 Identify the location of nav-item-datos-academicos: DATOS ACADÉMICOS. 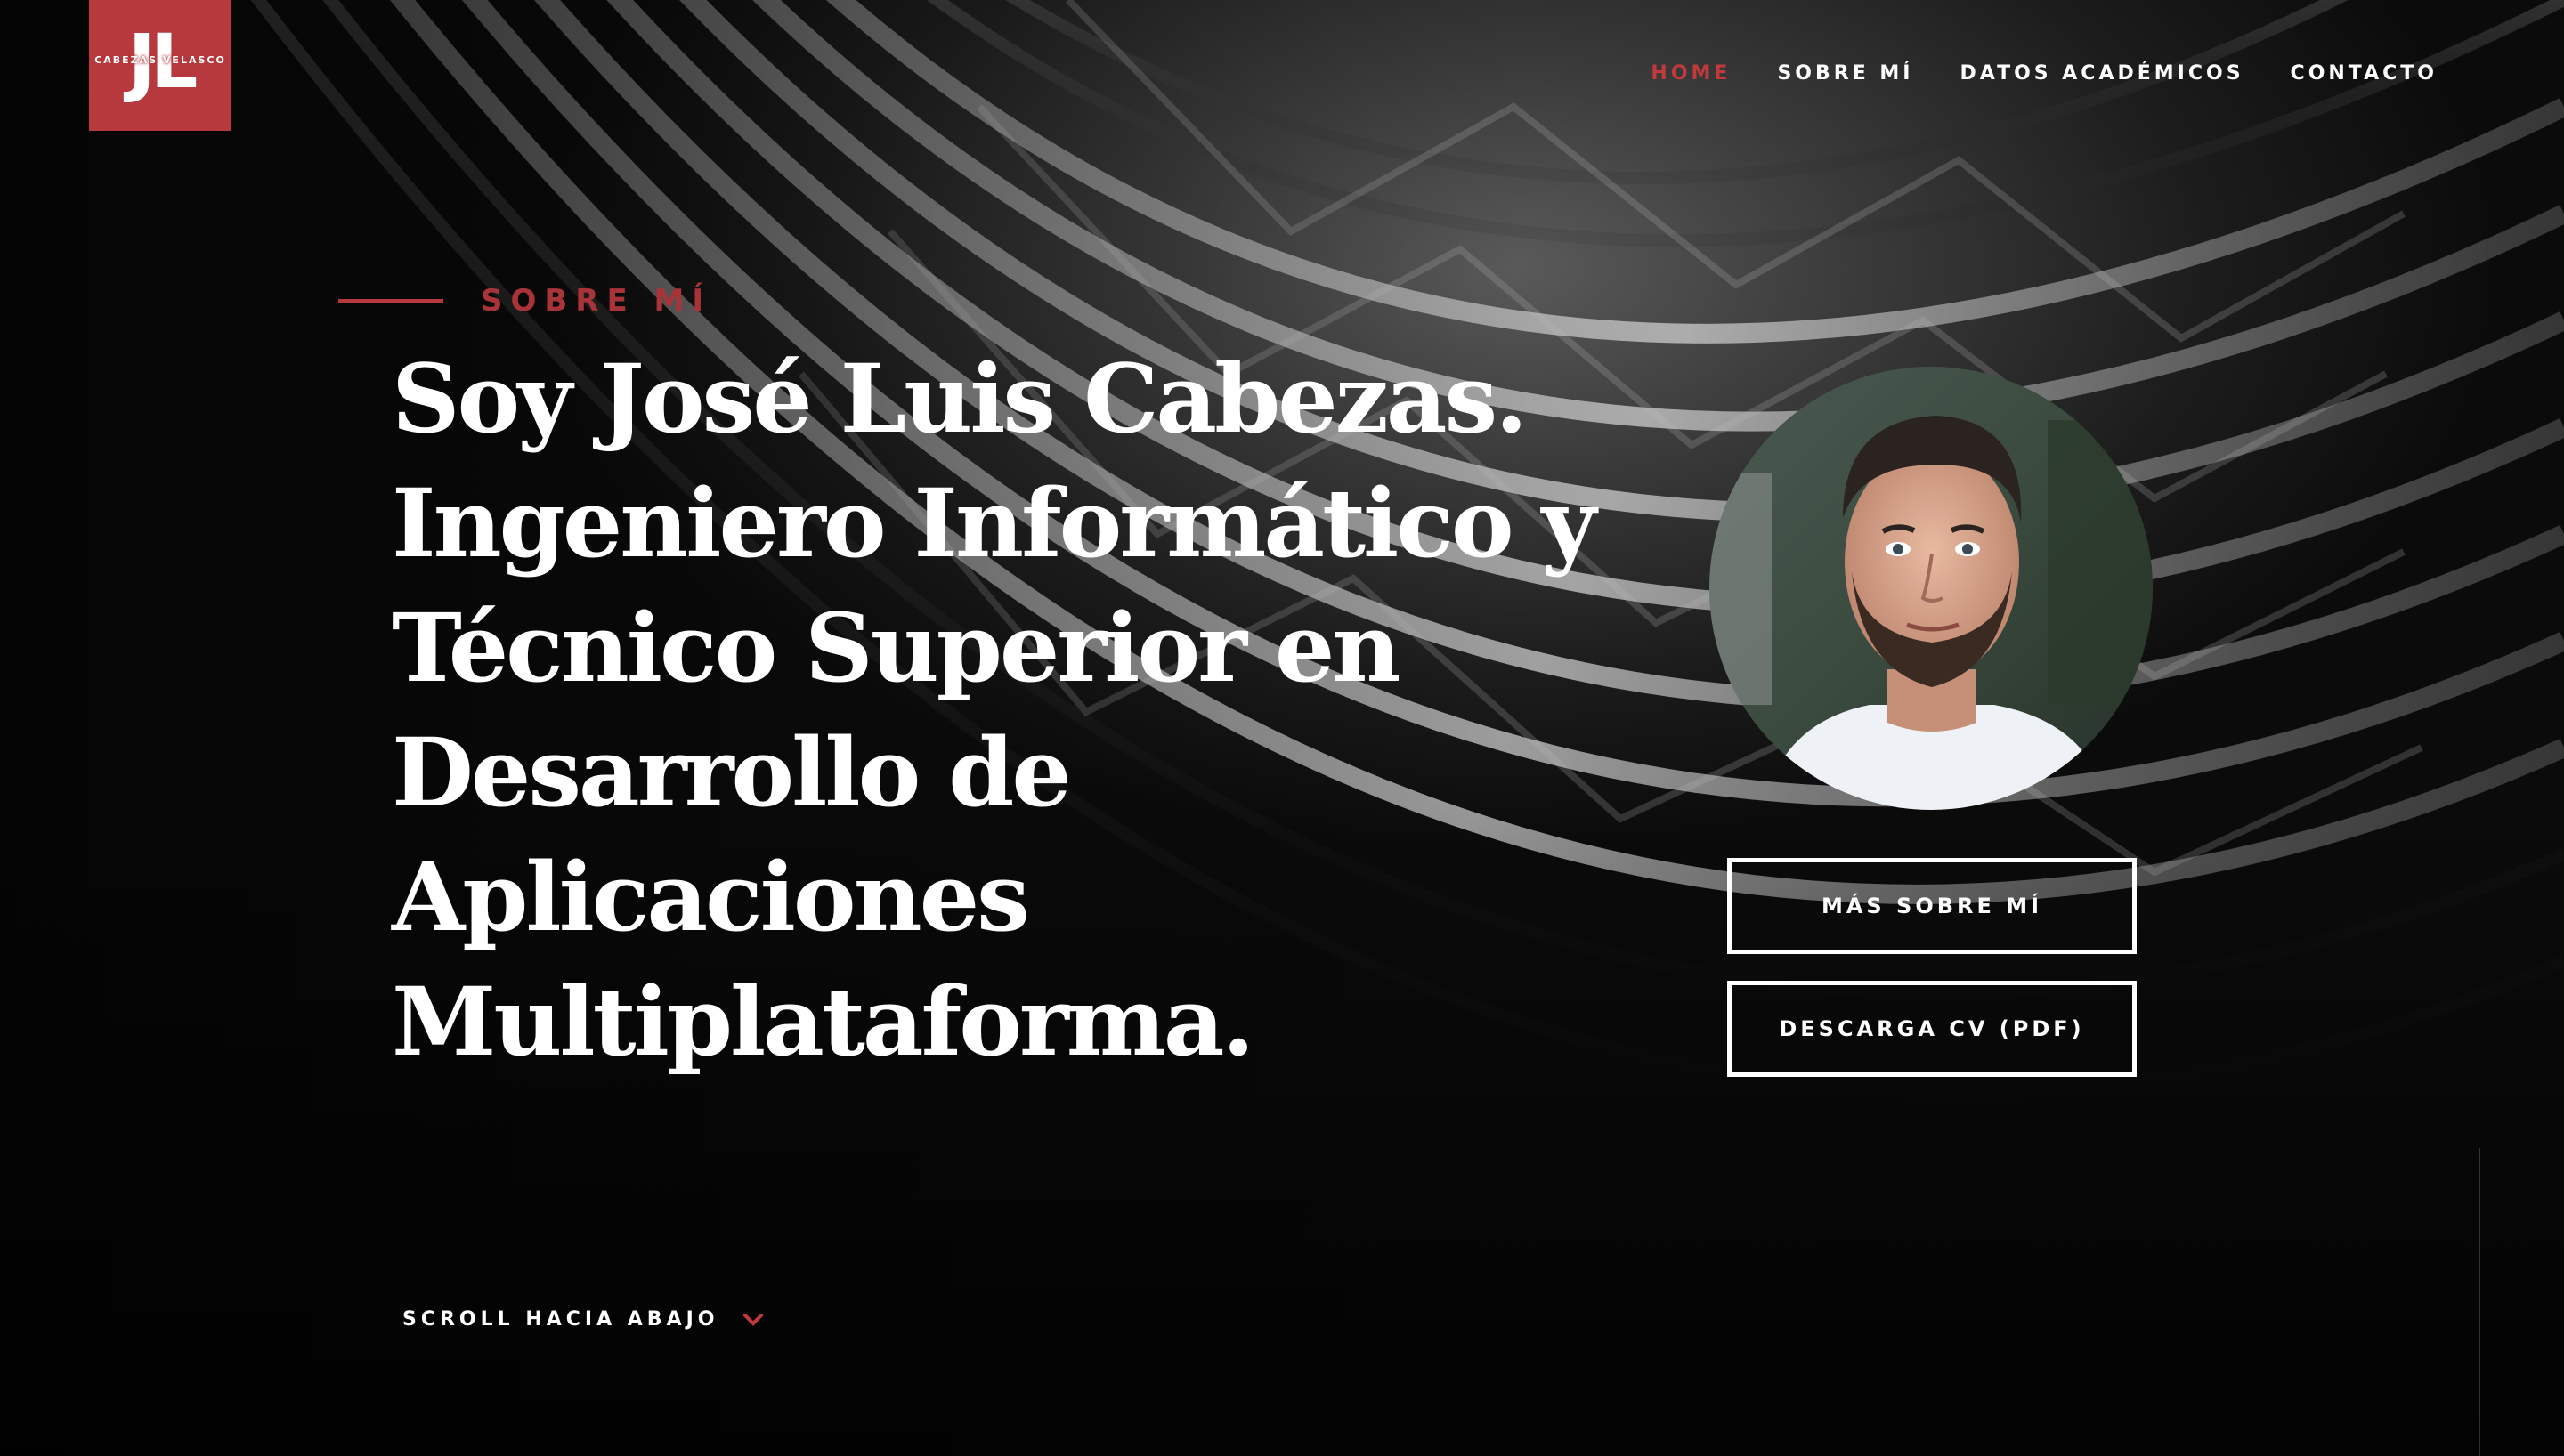
(2102, 73).